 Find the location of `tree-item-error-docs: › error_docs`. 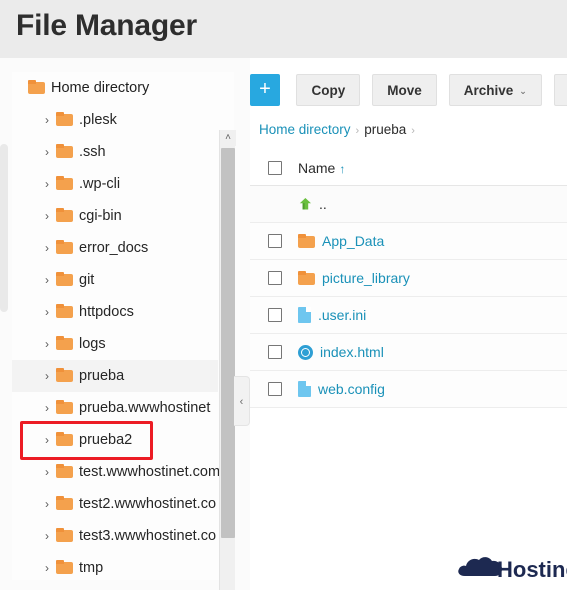

tree-item-error-docs: › error_docs is located at coordinates (115, 248).